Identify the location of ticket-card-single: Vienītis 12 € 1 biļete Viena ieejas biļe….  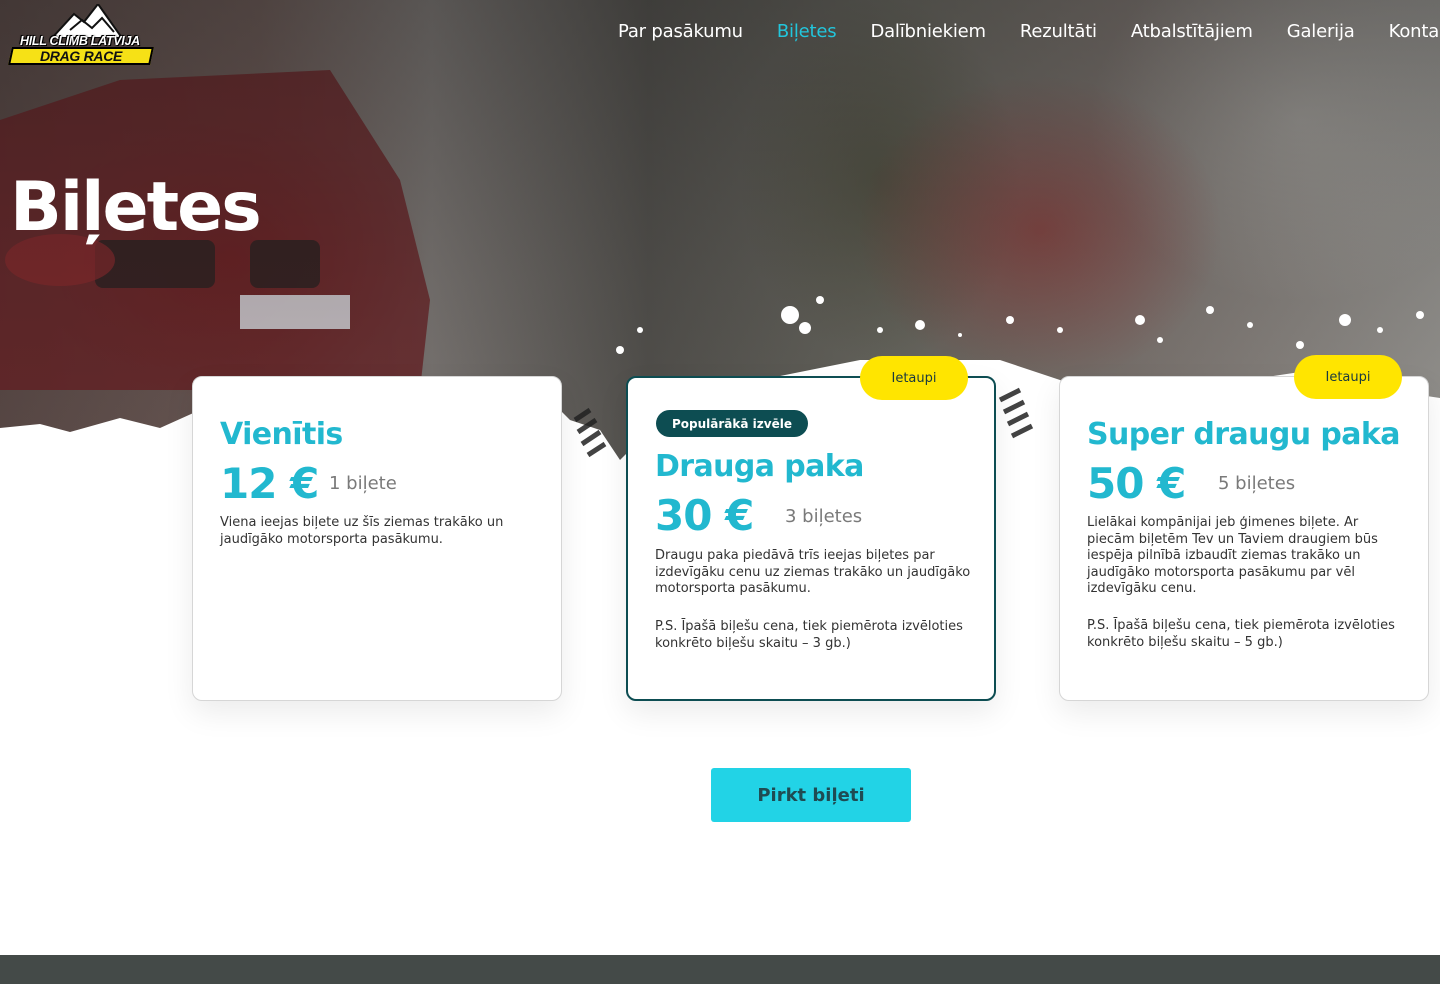
(377, 538).